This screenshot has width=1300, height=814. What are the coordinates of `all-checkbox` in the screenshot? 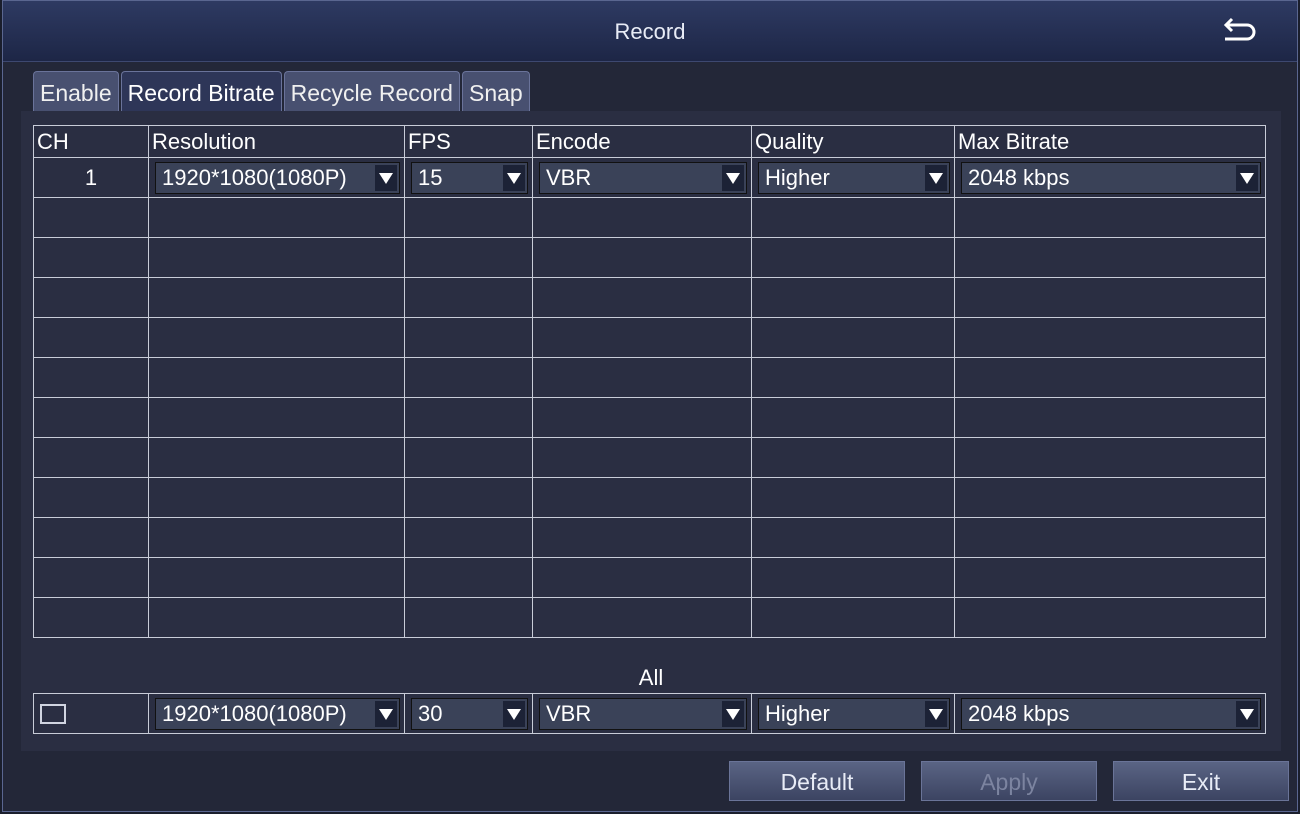 It's located at (53, 713).